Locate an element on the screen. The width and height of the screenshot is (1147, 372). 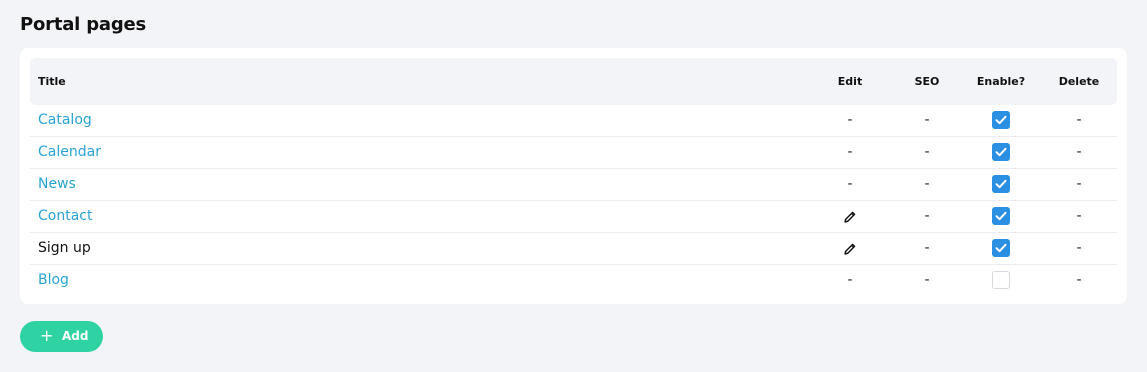
page-title-link: Catalog is located at coordinates (65, 120).